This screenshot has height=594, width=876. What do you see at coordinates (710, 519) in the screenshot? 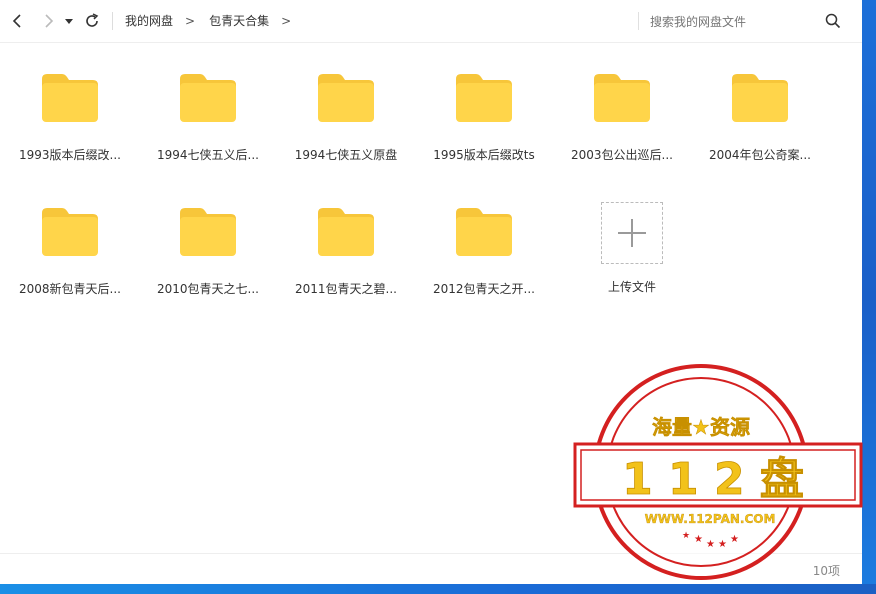
I see `stamp-url: WWW.112PAN.COM` at bounding box center [710, 519].